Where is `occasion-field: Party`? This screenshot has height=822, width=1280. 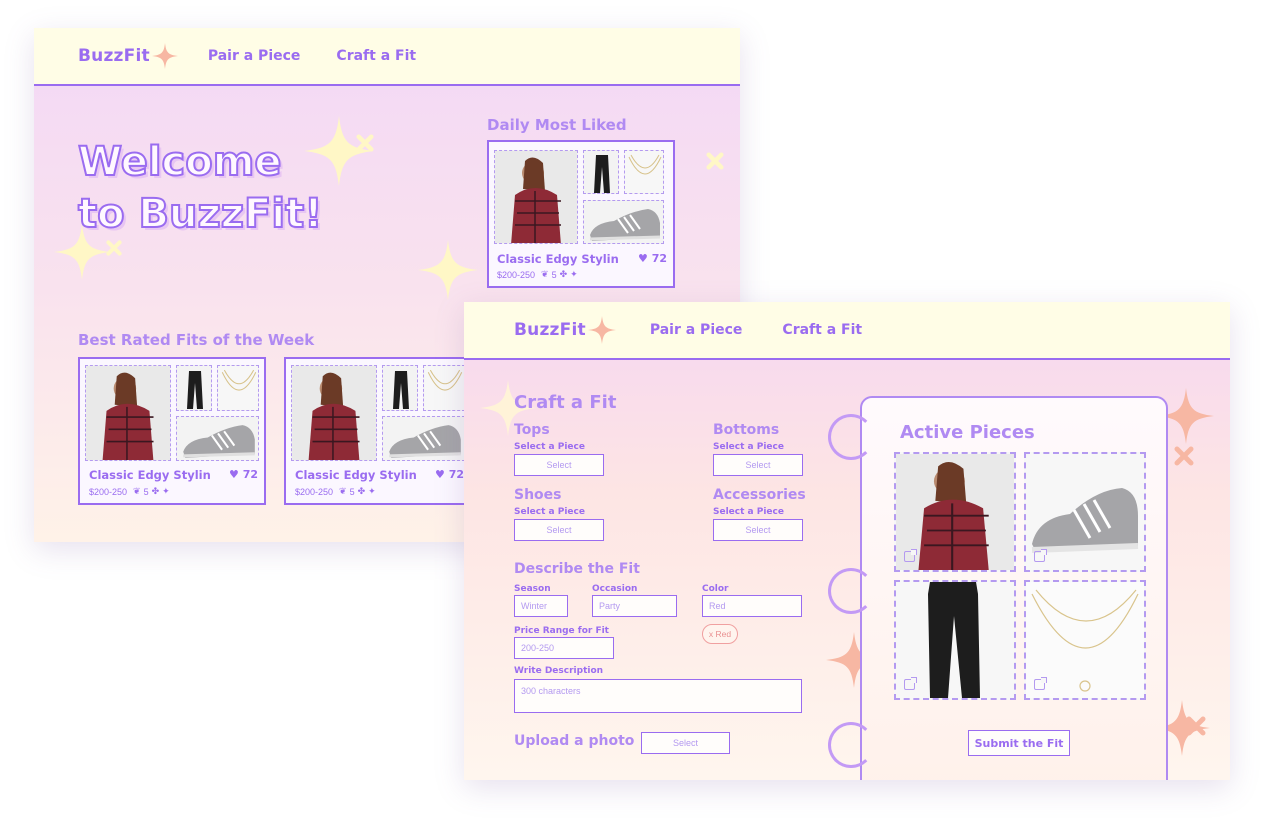 occasion-field: Party is located at coordinates (634, 606).